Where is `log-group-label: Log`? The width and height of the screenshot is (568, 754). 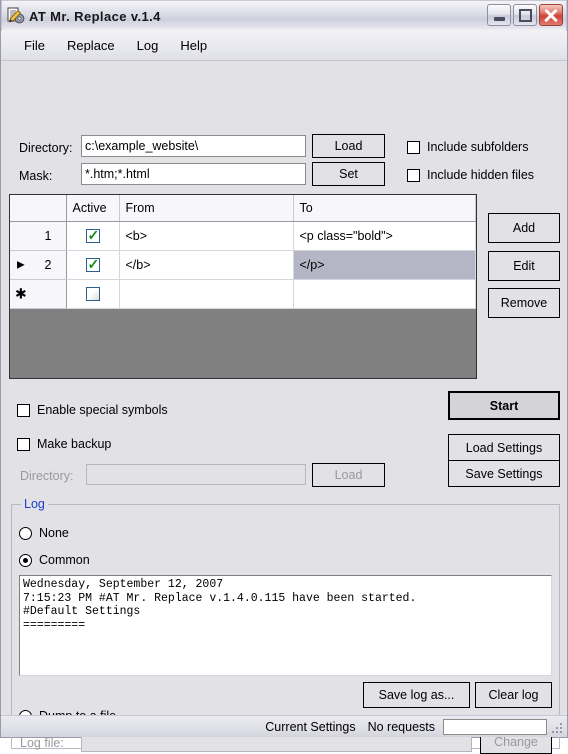 log-group-label: Log is located at coordinates (34, 504).